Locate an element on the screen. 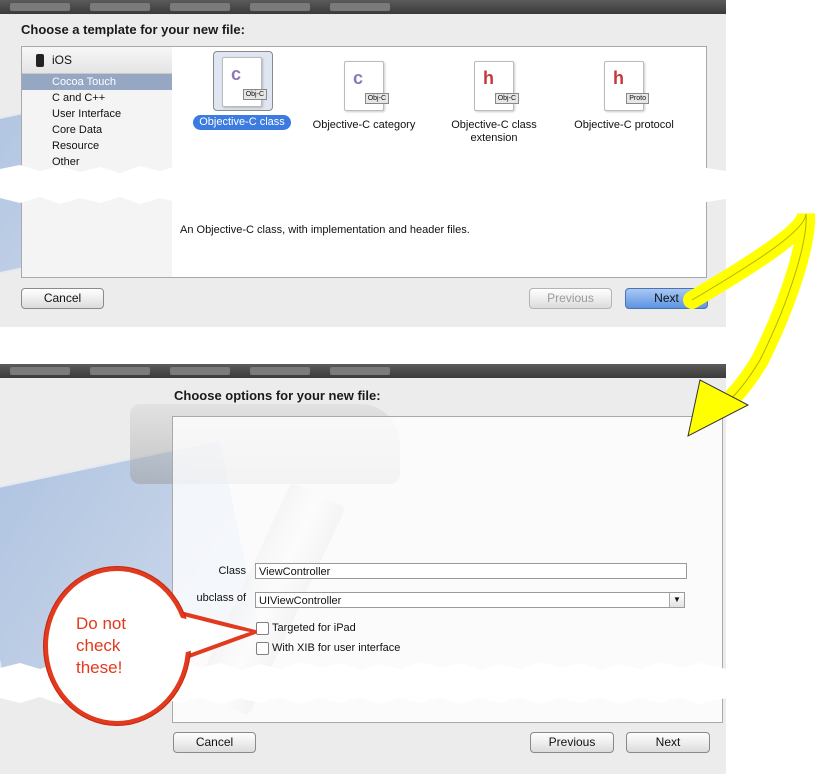  callout-line: check is located at coordinates (98, 645).